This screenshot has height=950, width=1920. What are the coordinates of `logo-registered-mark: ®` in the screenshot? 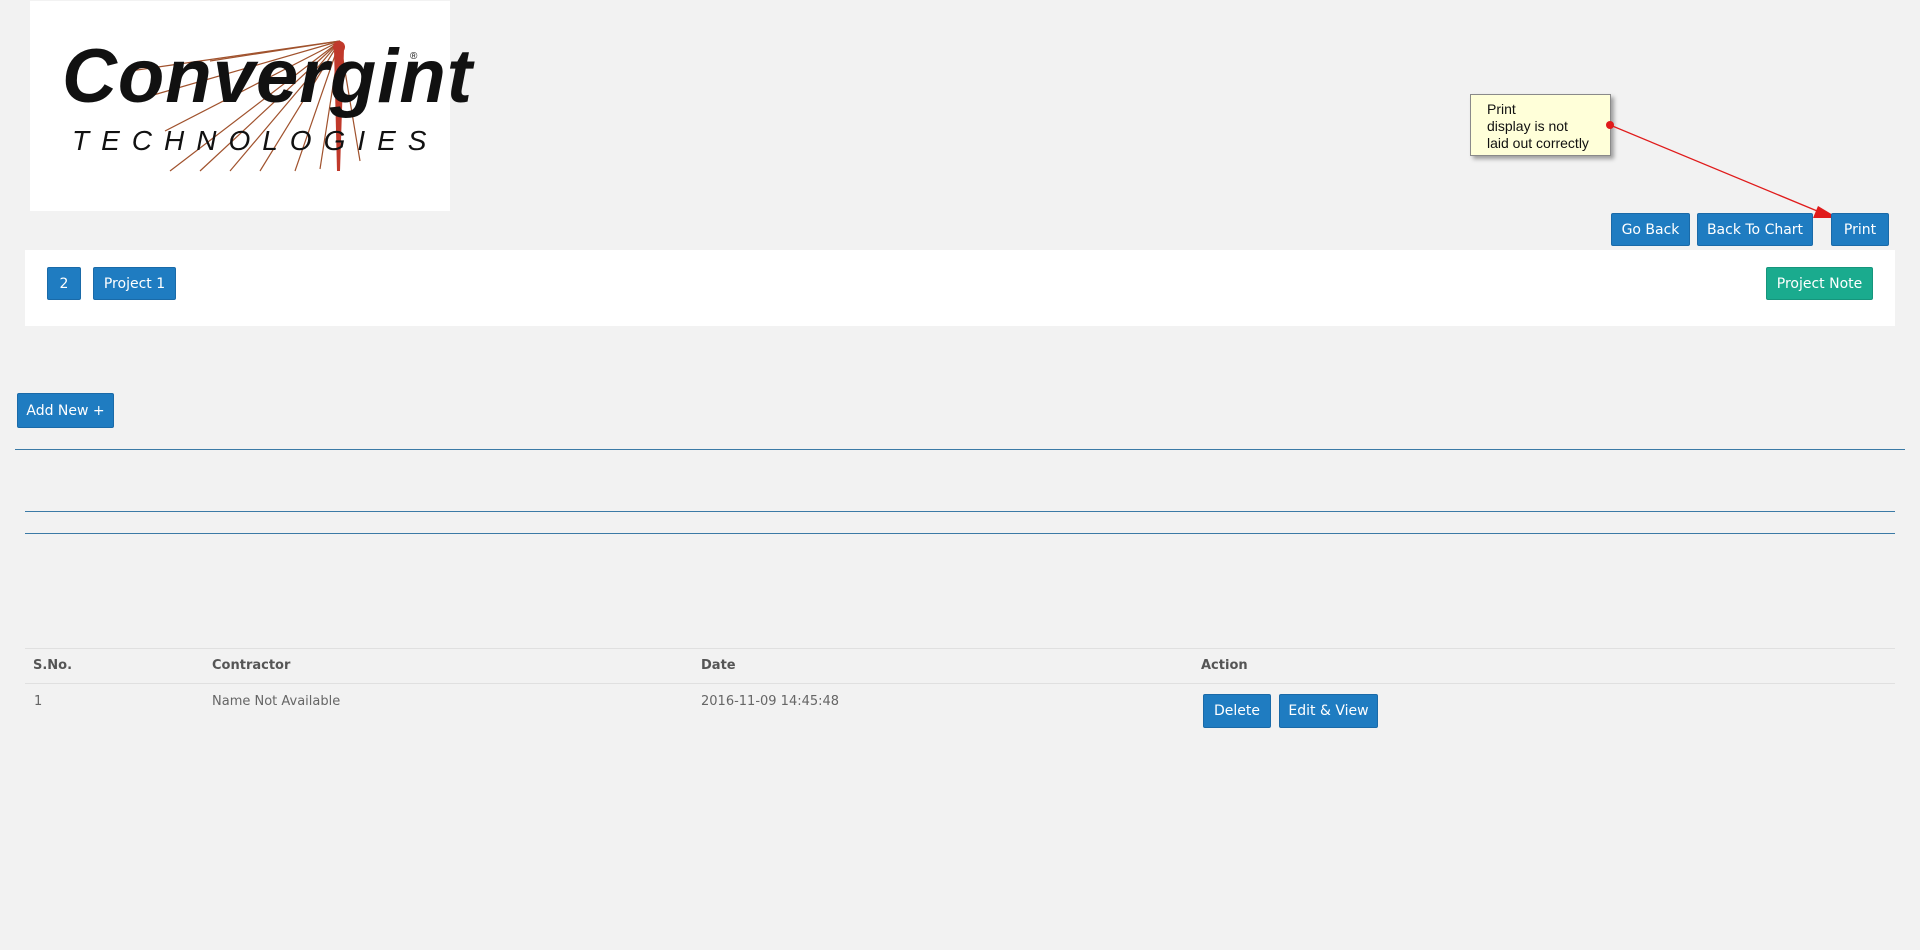 It's located at (414, 56).